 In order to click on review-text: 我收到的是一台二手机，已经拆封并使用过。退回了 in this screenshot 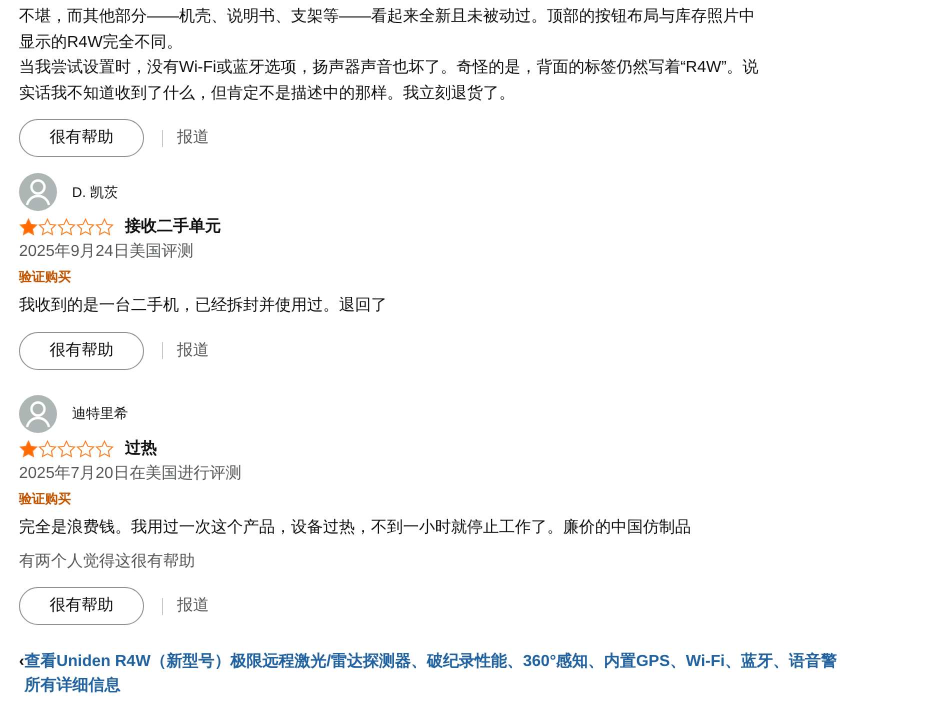, I will do `click(203, 306)`.